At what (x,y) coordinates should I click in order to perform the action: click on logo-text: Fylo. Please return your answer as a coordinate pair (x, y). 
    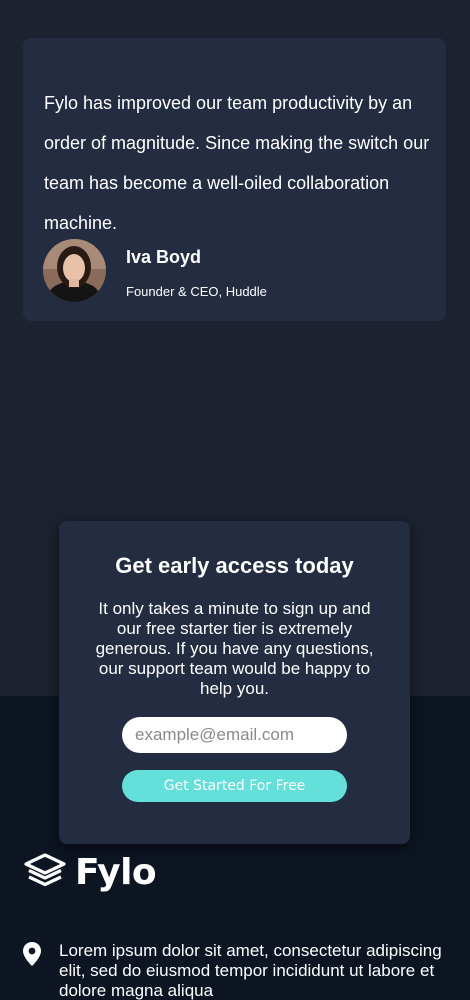
    Looking at the image, I should click on (116, 872).